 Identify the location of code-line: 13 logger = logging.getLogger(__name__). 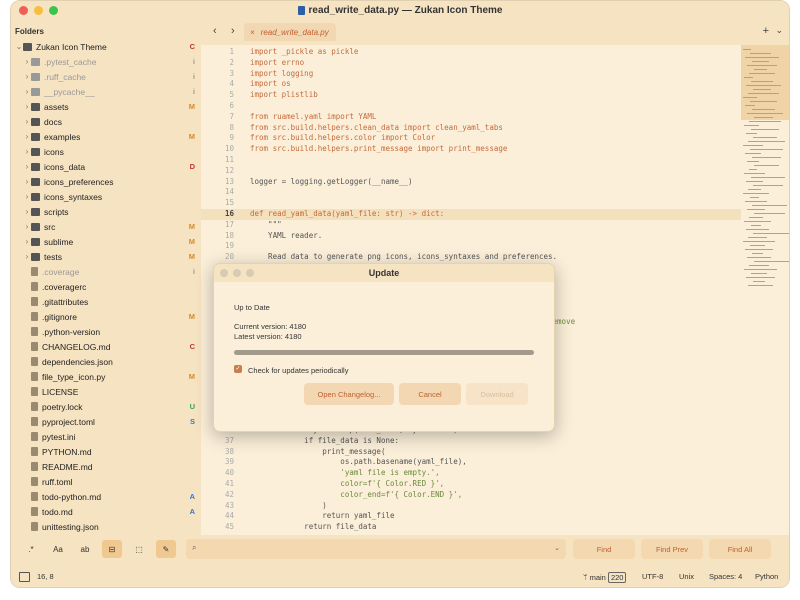
(307, 182).